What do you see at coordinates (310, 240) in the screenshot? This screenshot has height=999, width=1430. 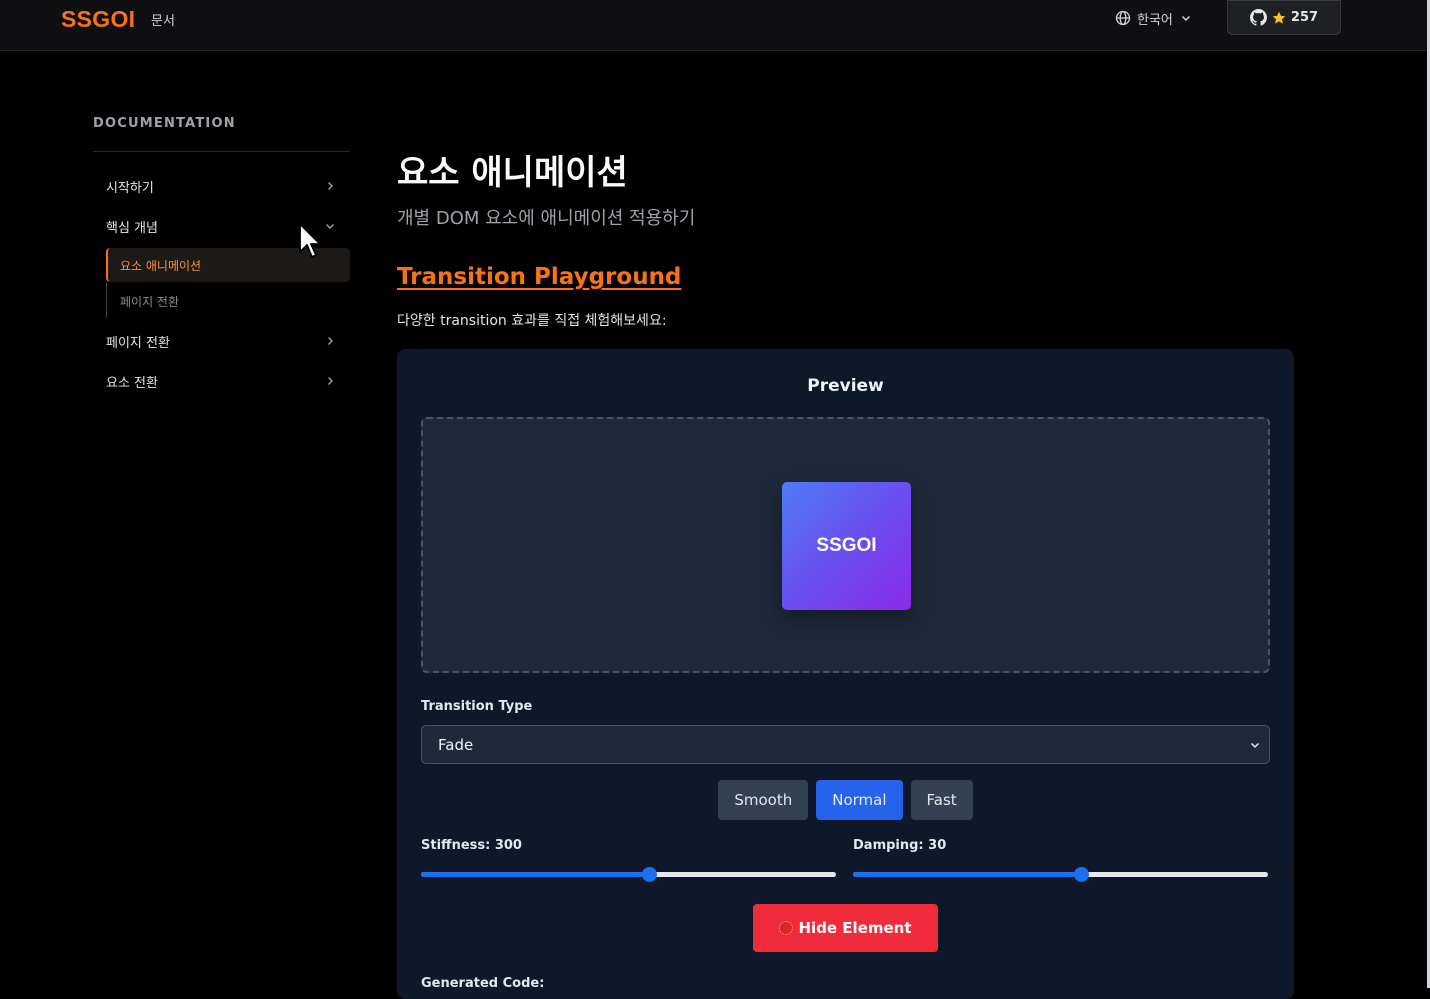 I see `mouse-cursor-icon` at bounding box center [310, 240].